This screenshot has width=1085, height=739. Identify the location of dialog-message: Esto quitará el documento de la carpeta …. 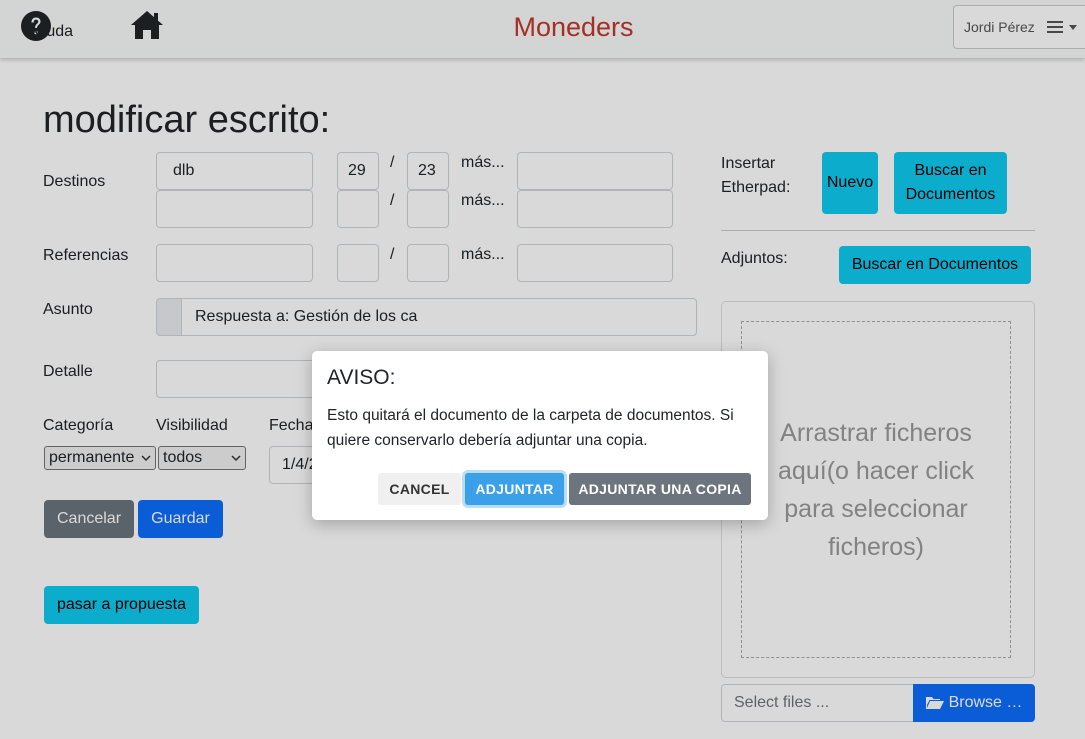
(530, 428).